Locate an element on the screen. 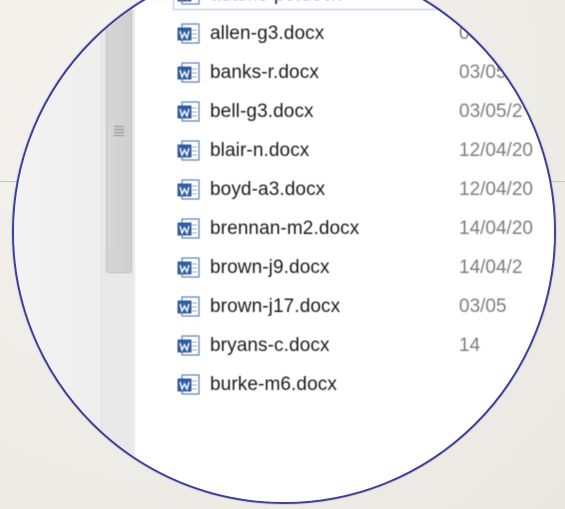  file-name: brown-j17.docx is located at coordinates (275, 306).